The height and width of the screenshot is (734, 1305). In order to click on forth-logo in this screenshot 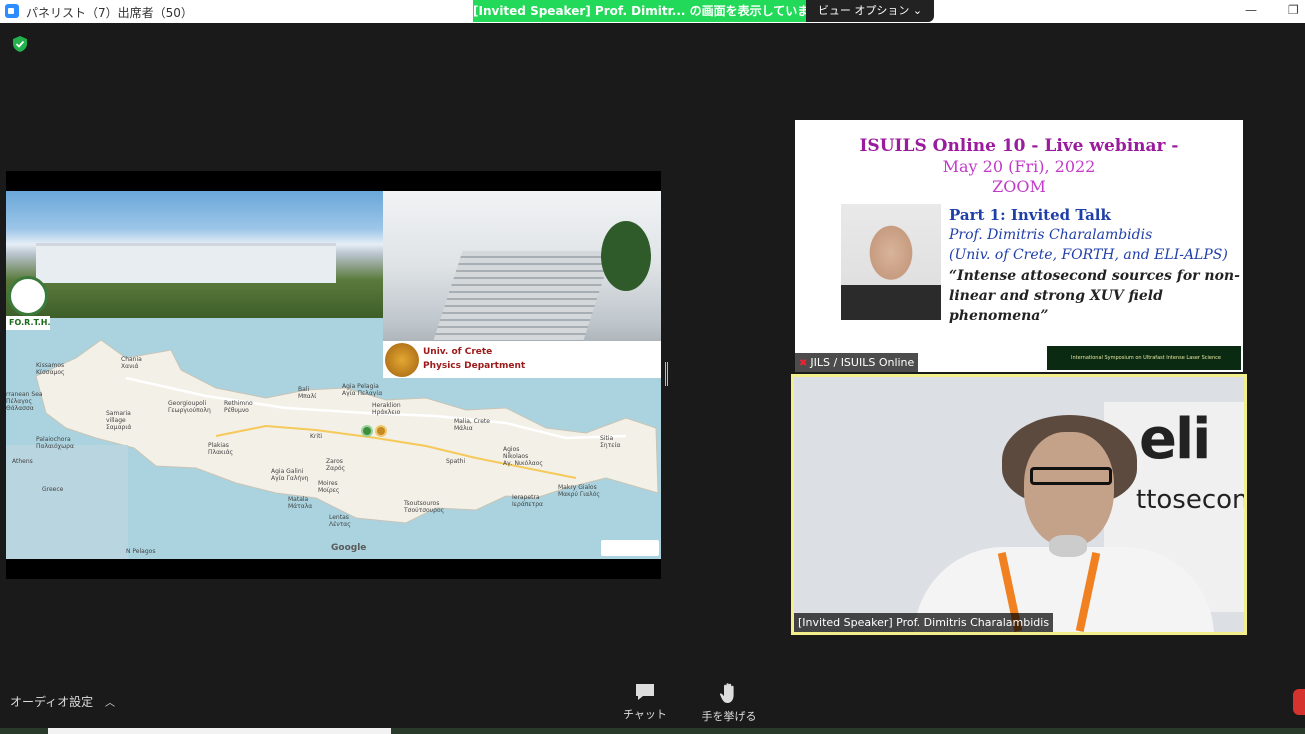, I will do `click(28, 296)`.